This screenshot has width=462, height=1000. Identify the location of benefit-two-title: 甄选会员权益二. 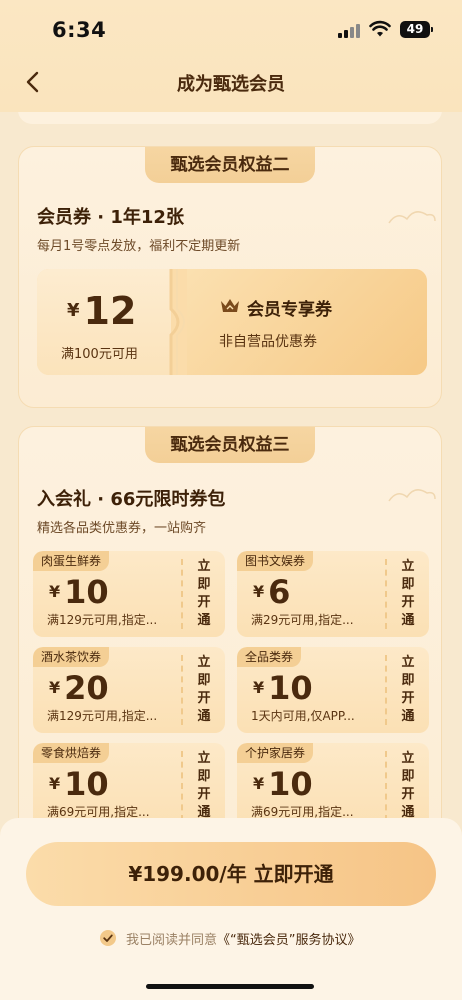
(230, 165).